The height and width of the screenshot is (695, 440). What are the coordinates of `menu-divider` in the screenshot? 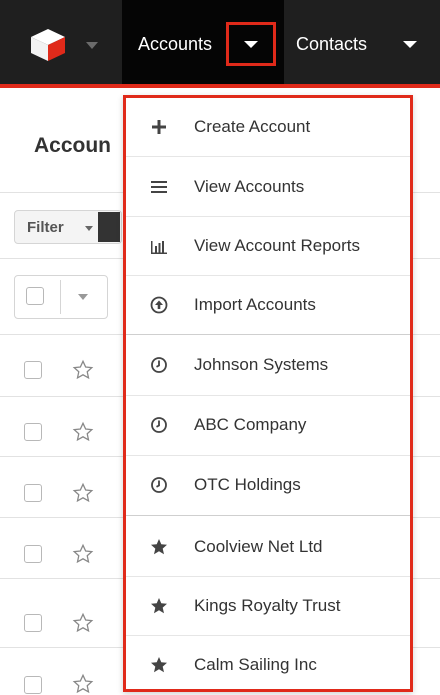 It's located at (268, 156).